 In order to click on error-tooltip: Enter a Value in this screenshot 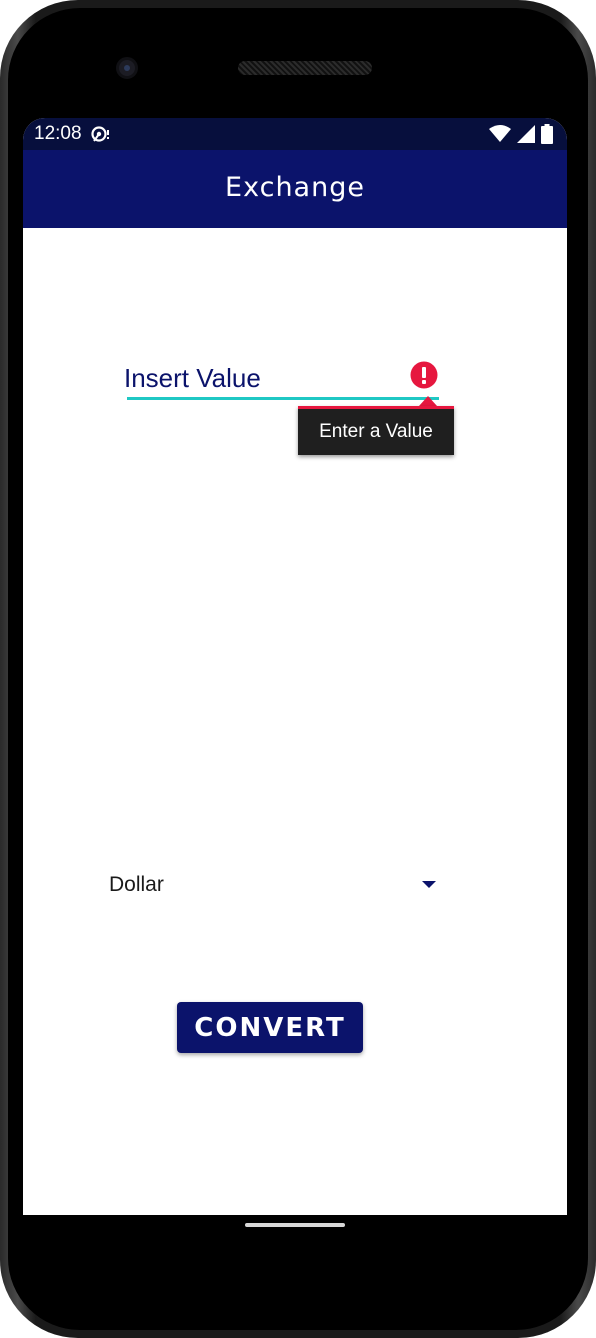, I will do `click(376, 430)`.